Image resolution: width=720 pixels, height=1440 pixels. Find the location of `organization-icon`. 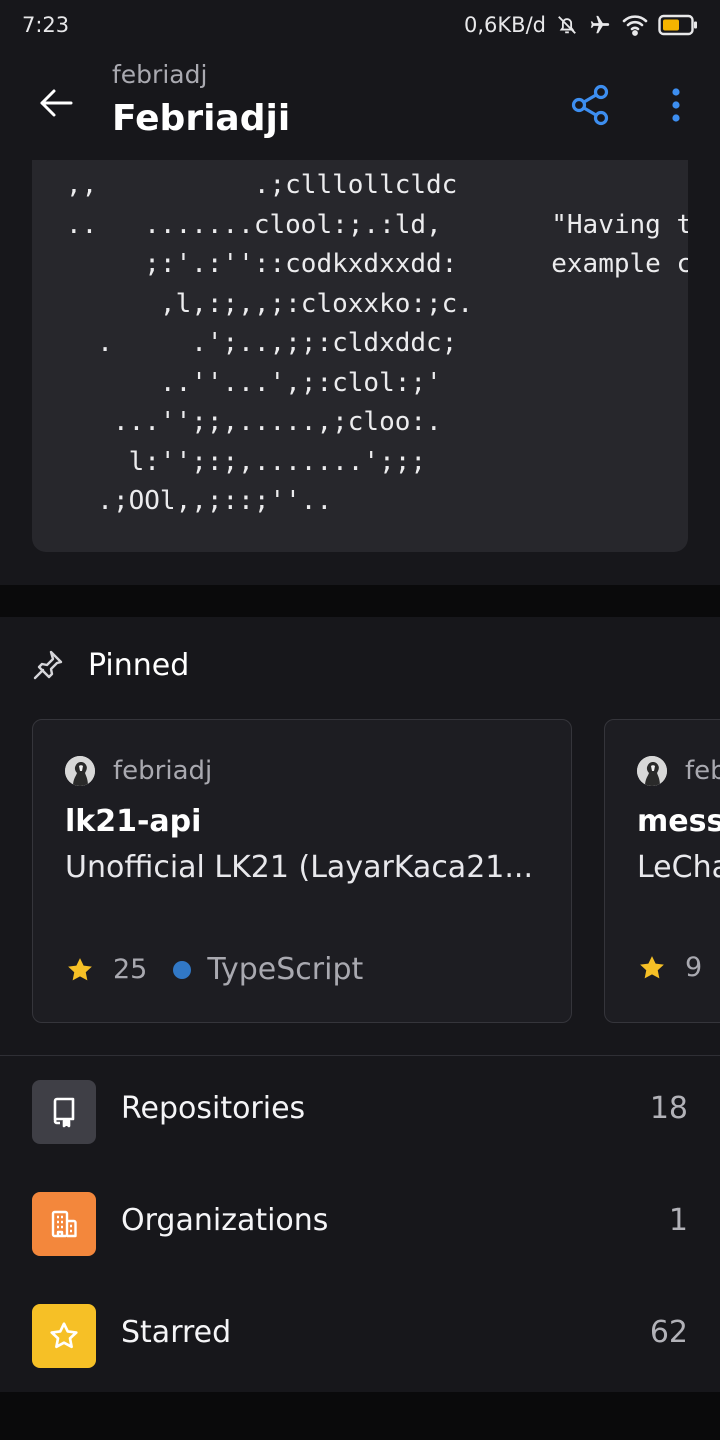

organization-icon is located at coordinates (64, 1224).